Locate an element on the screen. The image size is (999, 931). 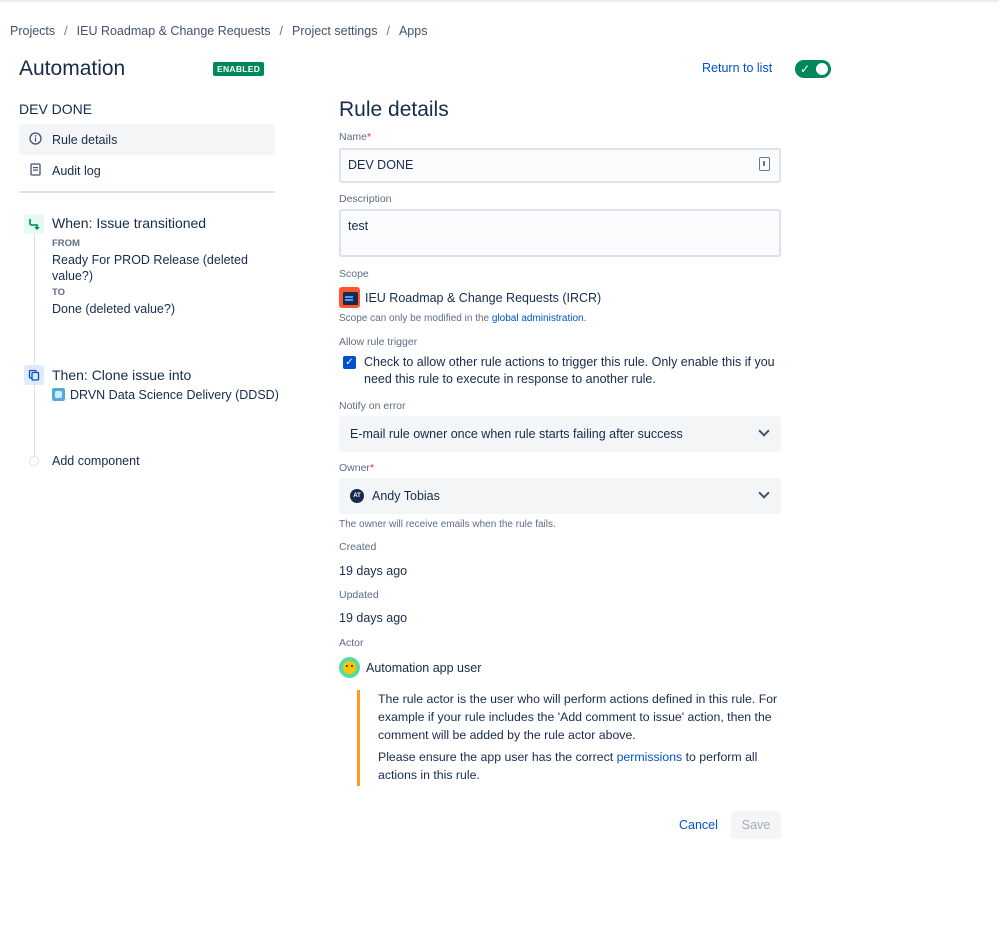
sidebar-nav: Rule details Audit log is located at coordinates (147, 155).